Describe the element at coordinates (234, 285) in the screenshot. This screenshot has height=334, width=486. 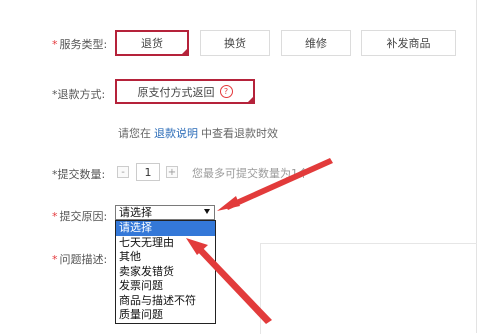
I see `arrow-to-option-shaft` at that location.